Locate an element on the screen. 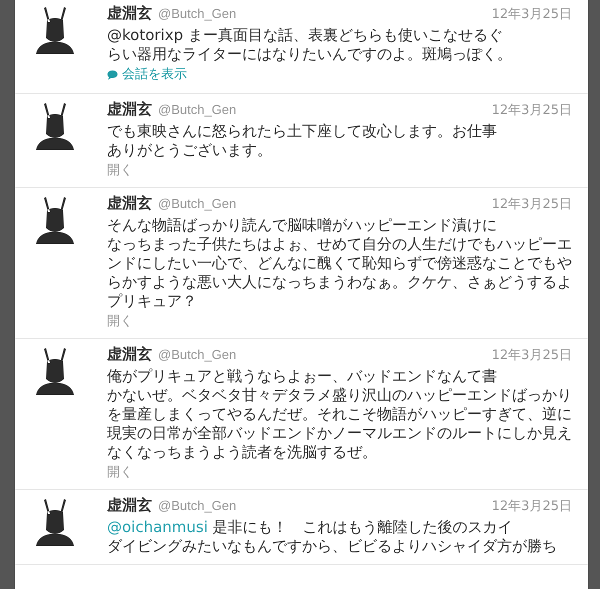  show-conversation-link: 会話を表示 is located at coordinates (147, 75).